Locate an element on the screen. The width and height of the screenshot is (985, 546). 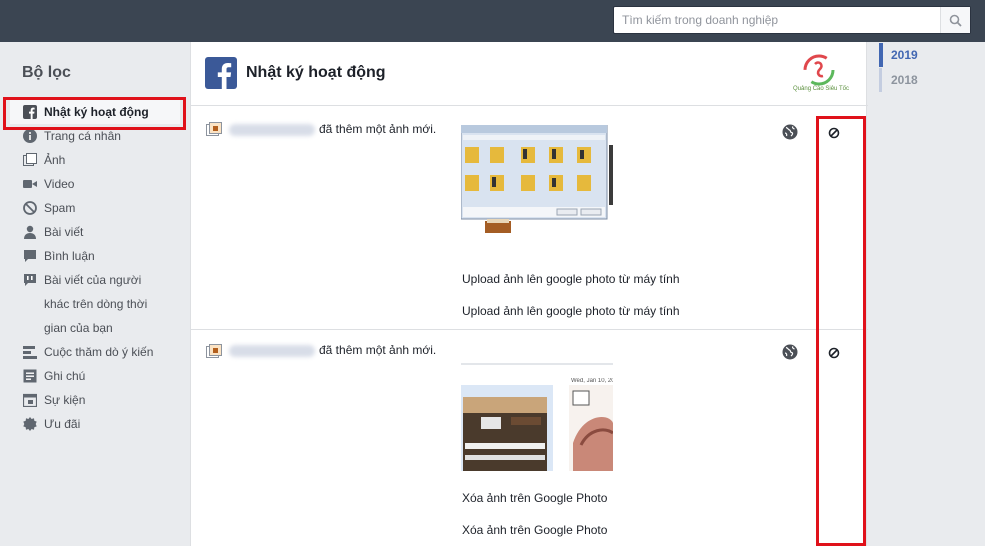
year-nav: 2019 2018 is located at coordinates (932, 67).